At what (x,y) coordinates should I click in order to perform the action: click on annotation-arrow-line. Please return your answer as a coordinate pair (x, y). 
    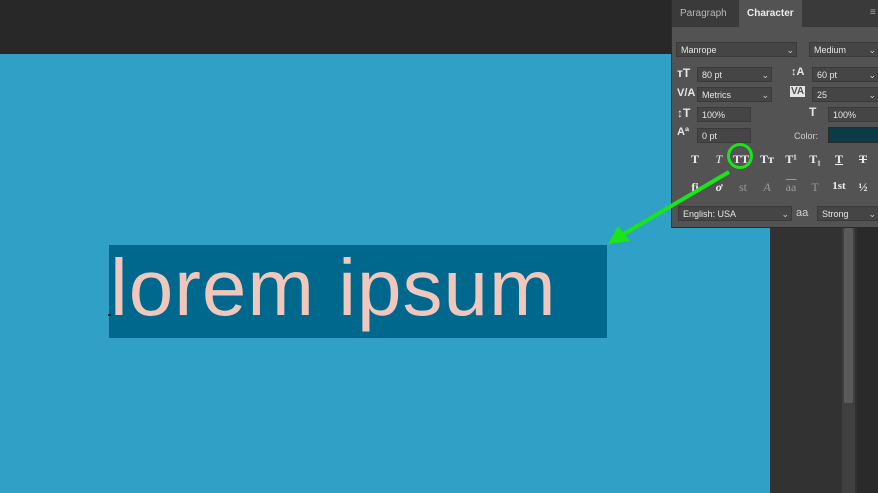
    Looking at the image, I should click on (675, 203).